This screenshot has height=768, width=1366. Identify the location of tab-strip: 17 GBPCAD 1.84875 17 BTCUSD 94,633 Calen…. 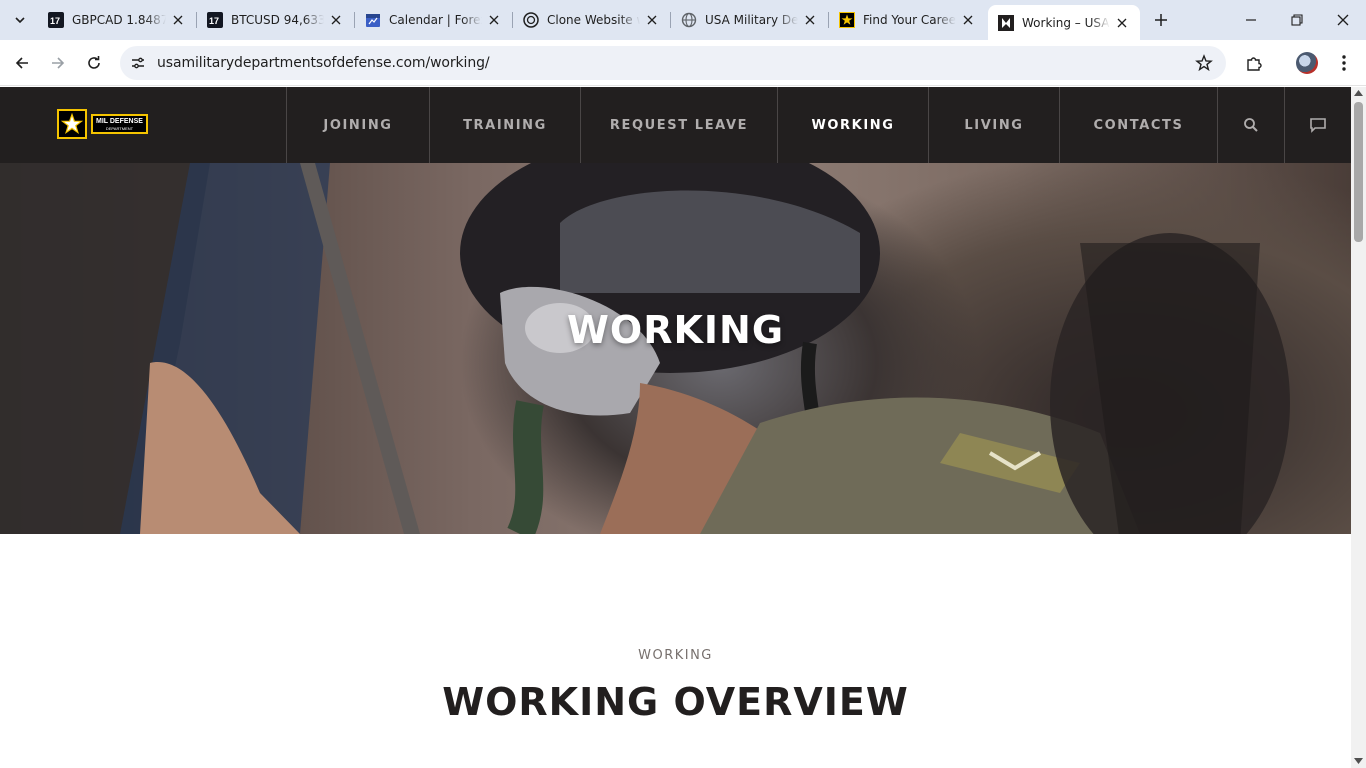
(683, 20).